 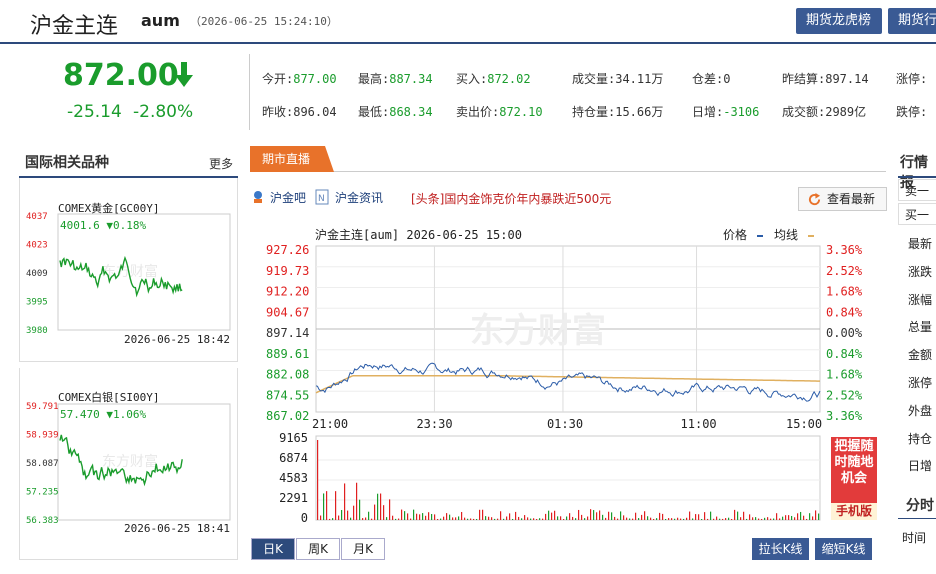 I want to click on price-tick: 867.02, so click(x=287, y=416).